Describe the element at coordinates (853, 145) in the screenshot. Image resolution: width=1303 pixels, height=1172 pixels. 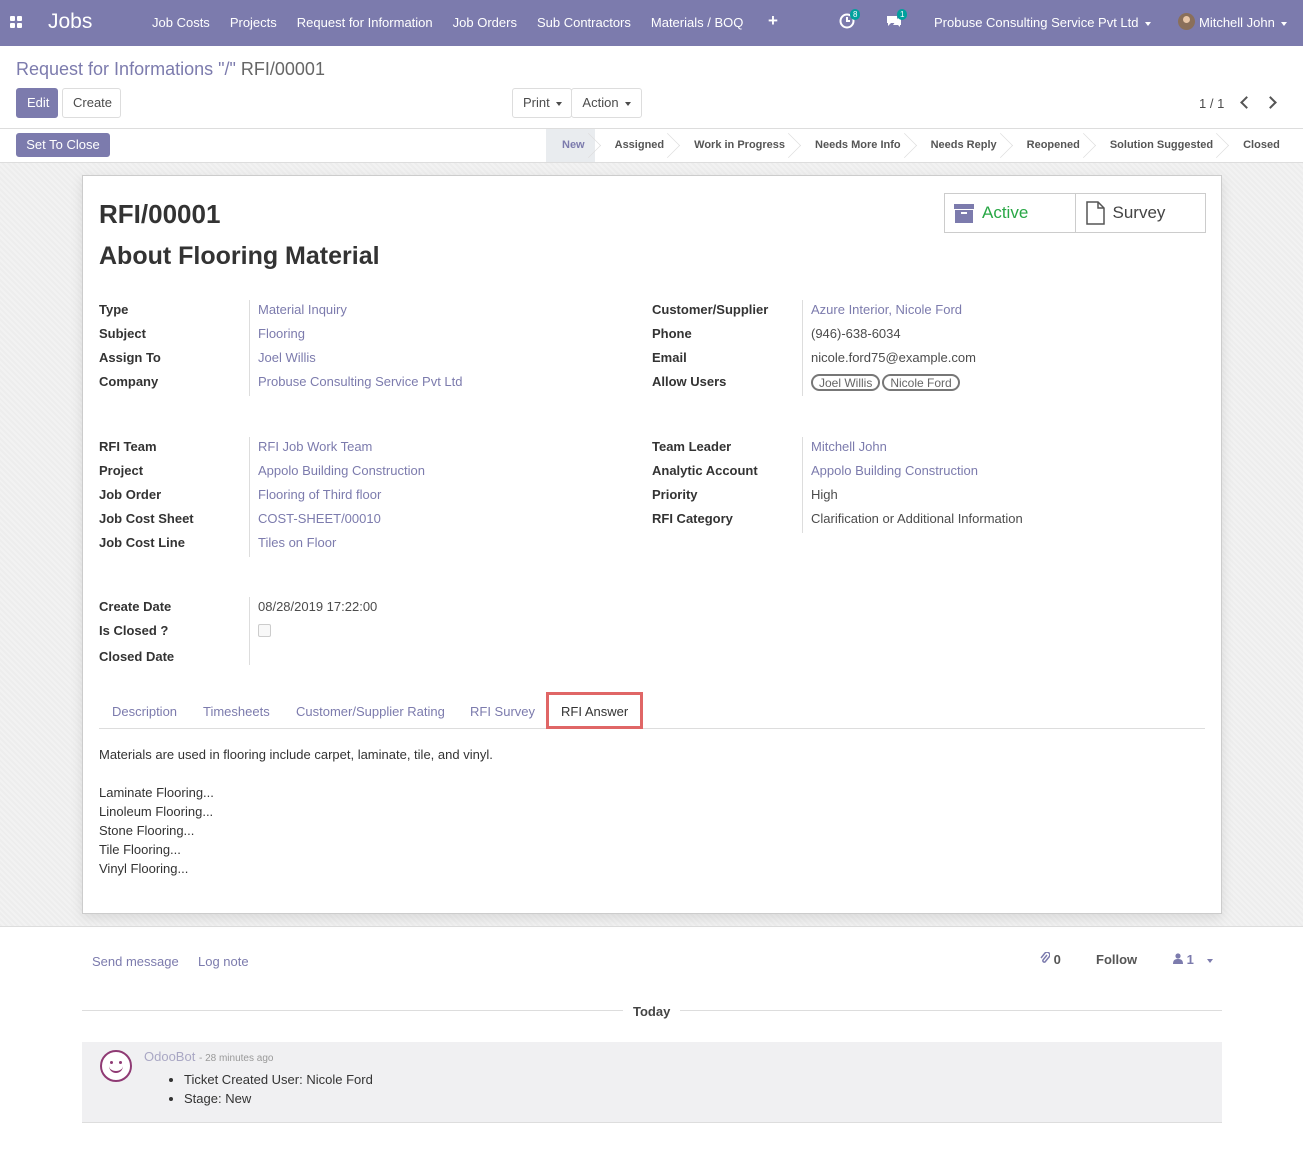
I see `stage-needs-more-info: Needs More Info` at that location.